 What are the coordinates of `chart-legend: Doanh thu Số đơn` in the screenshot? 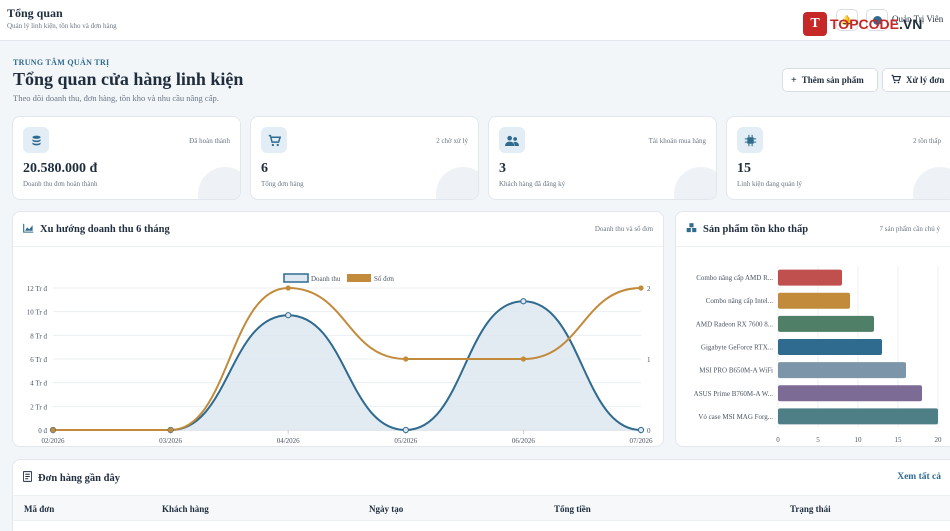 It's located at (338, 278).